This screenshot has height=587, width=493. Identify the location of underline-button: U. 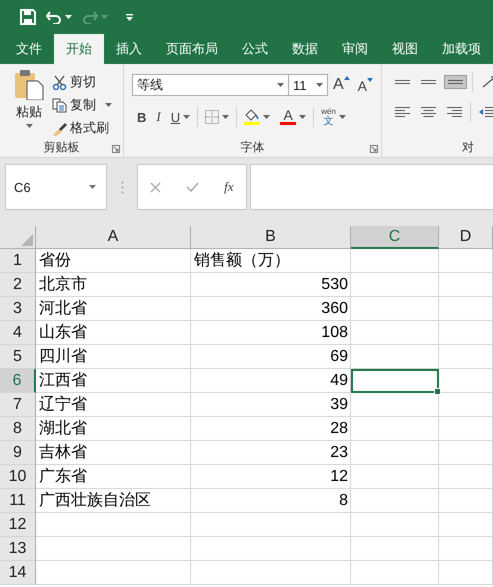
(181, 117).